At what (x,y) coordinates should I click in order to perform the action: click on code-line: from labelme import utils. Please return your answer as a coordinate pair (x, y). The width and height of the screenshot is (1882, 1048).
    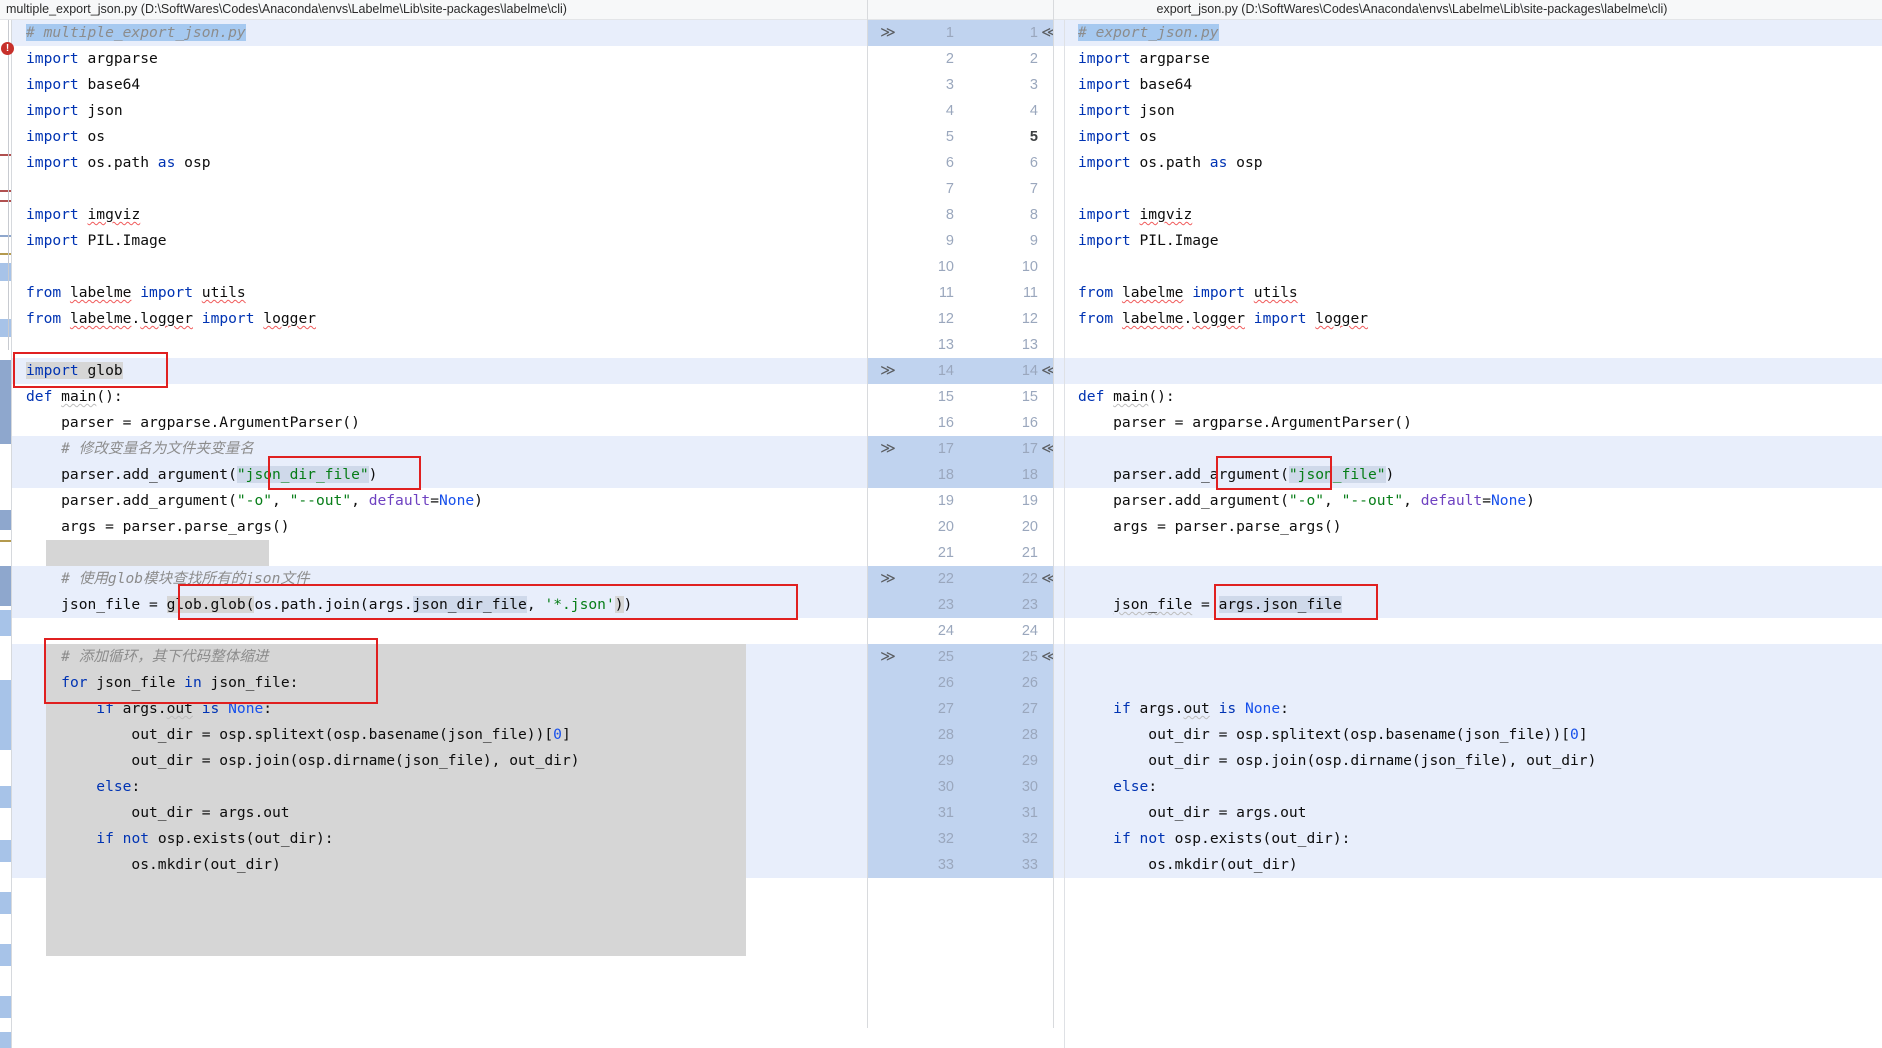
    Looking at the image, I should click on (1188, 292).